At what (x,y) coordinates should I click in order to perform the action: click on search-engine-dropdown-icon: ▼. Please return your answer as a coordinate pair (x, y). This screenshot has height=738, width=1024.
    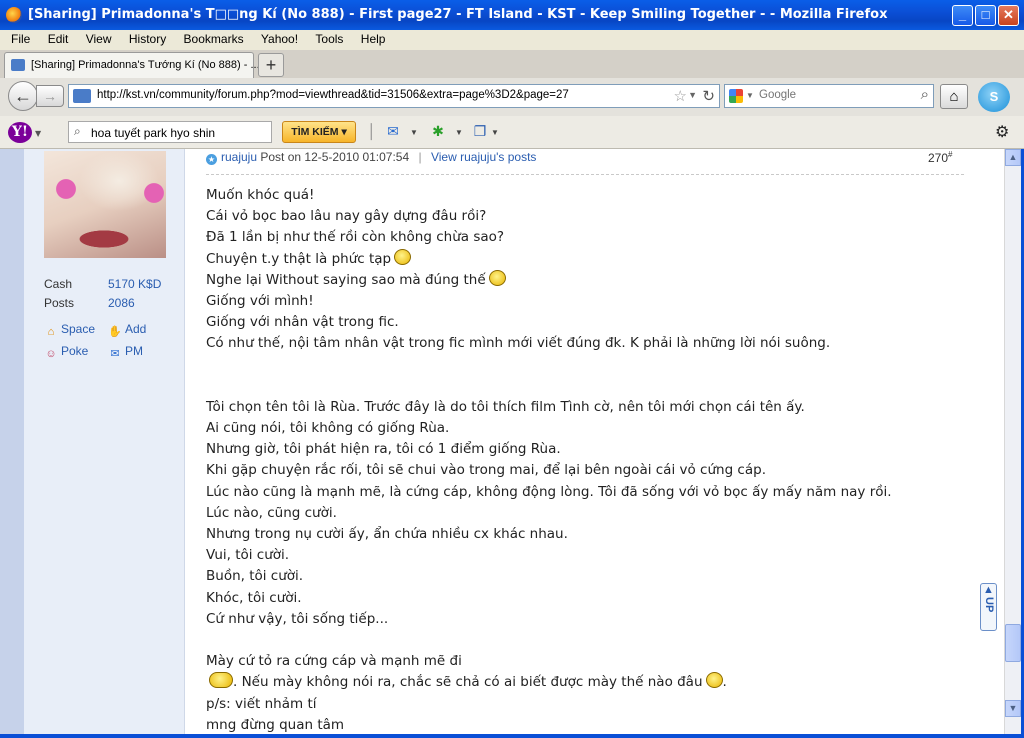
    Looking at the image, I should click on (750, 95).